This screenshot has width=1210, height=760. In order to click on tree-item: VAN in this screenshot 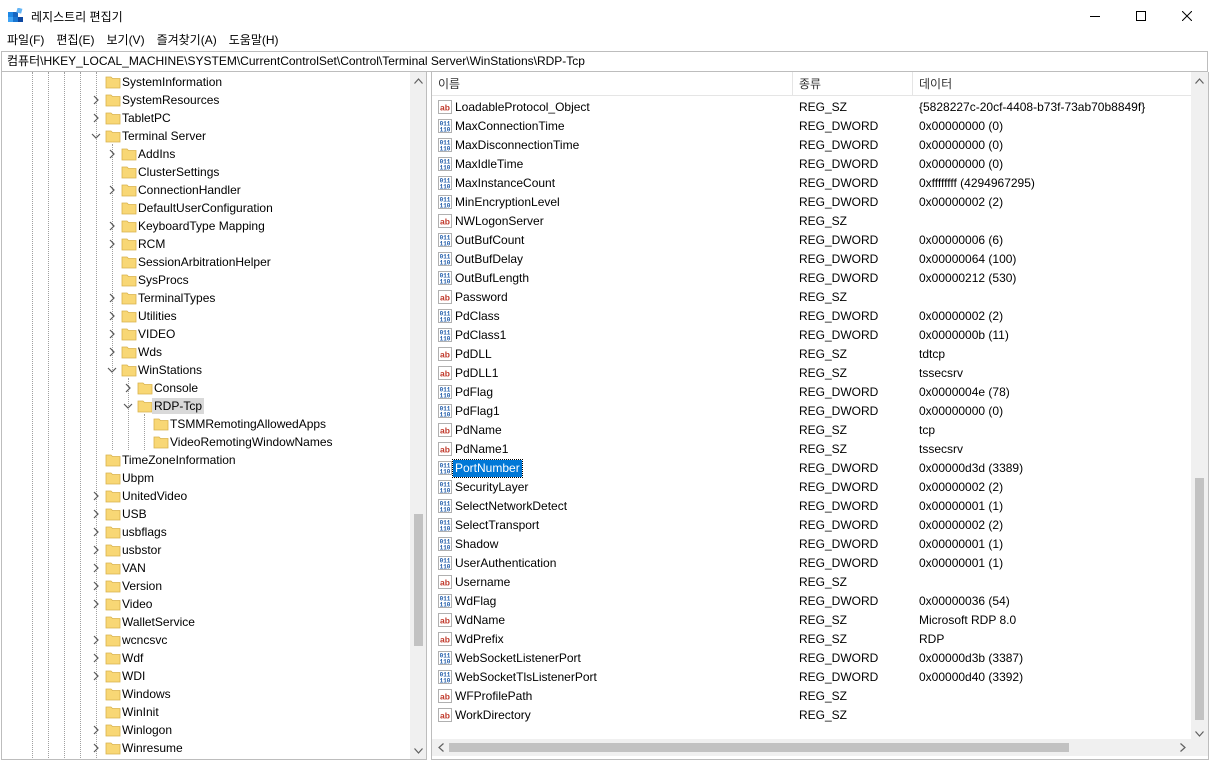, I will do `click(206, 568)`.